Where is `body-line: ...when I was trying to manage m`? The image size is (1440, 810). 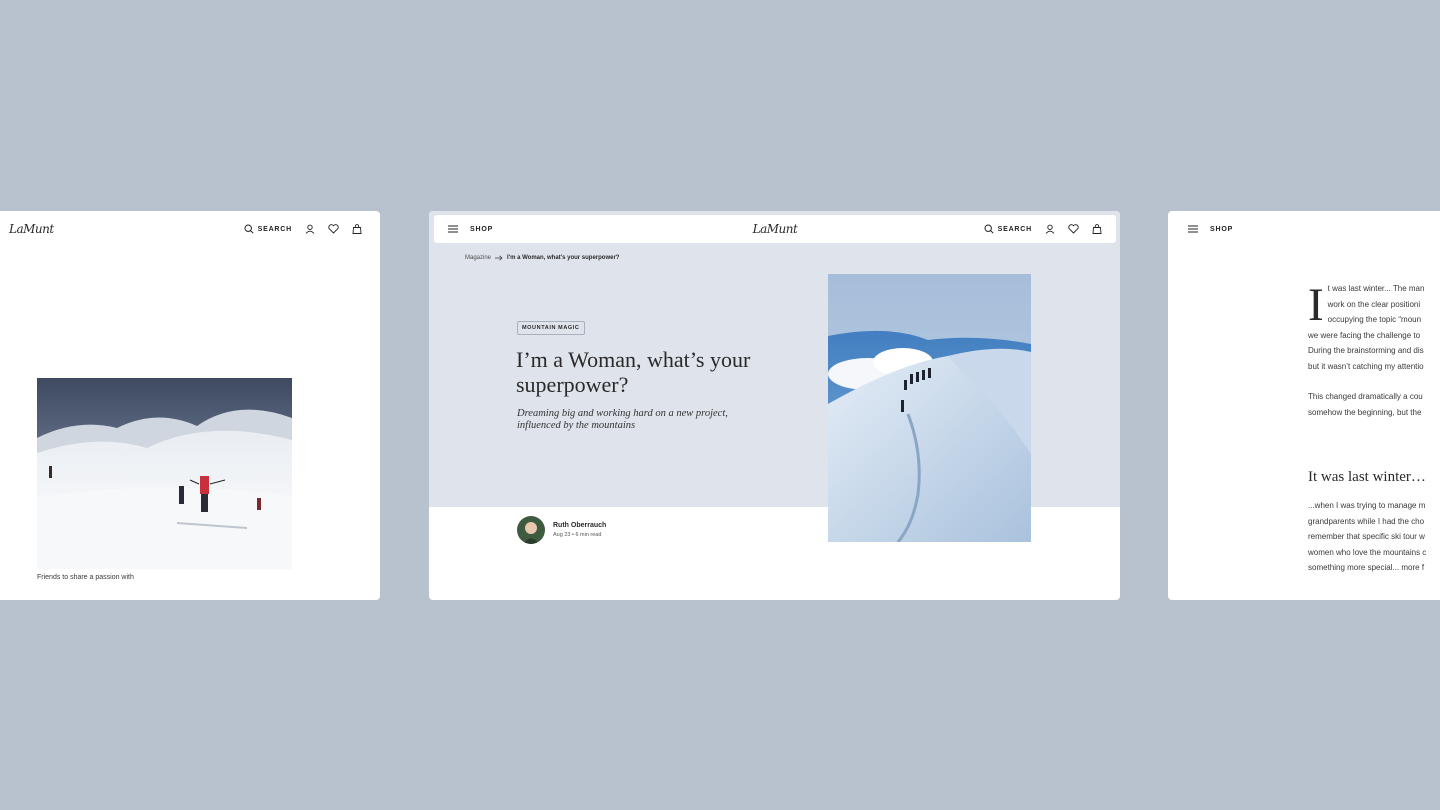 body-line: ...when I was trying to manage m is located at coordinates (1367, 505).